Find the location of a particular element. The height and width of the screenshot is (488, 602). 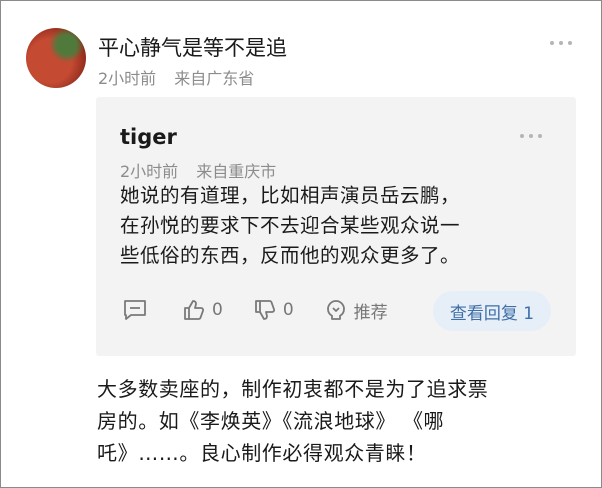

dislike-button: 0 is located at coordinates (273, 310).